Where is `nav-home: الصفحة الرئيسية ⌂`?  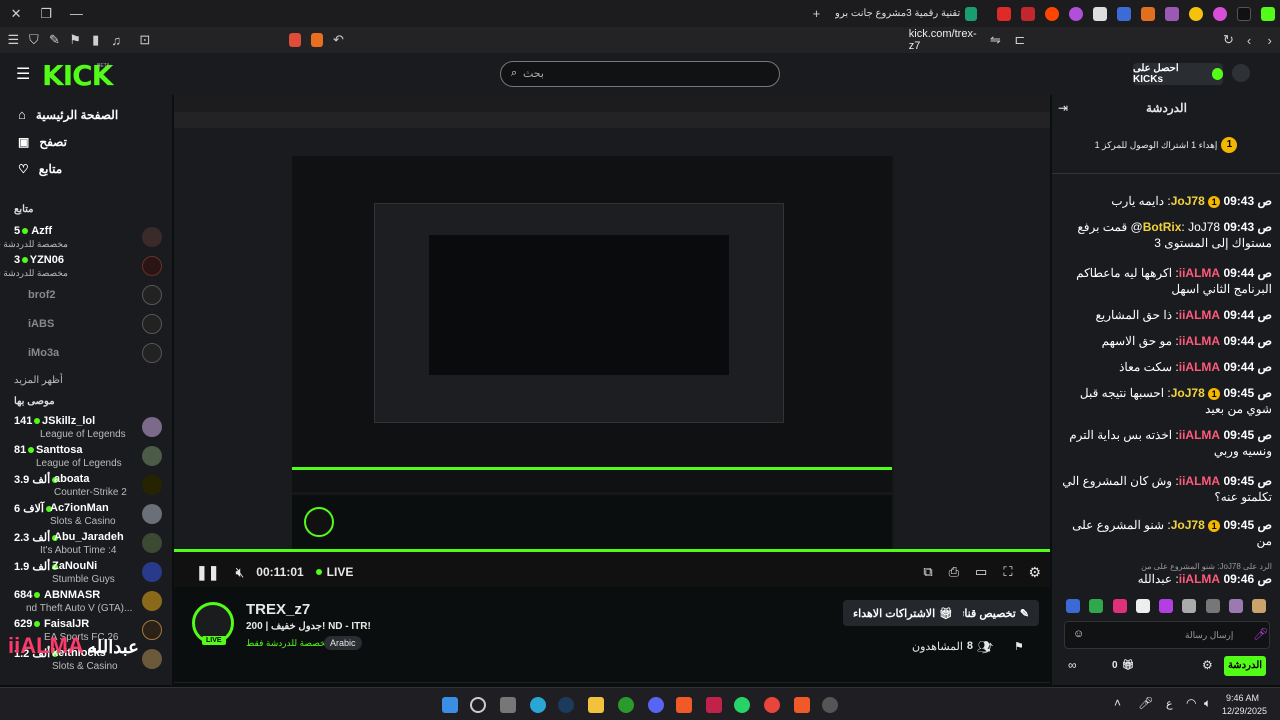 nav-home: الصفحة الرئيسية ⌂ is located at coordinates (86, 114).